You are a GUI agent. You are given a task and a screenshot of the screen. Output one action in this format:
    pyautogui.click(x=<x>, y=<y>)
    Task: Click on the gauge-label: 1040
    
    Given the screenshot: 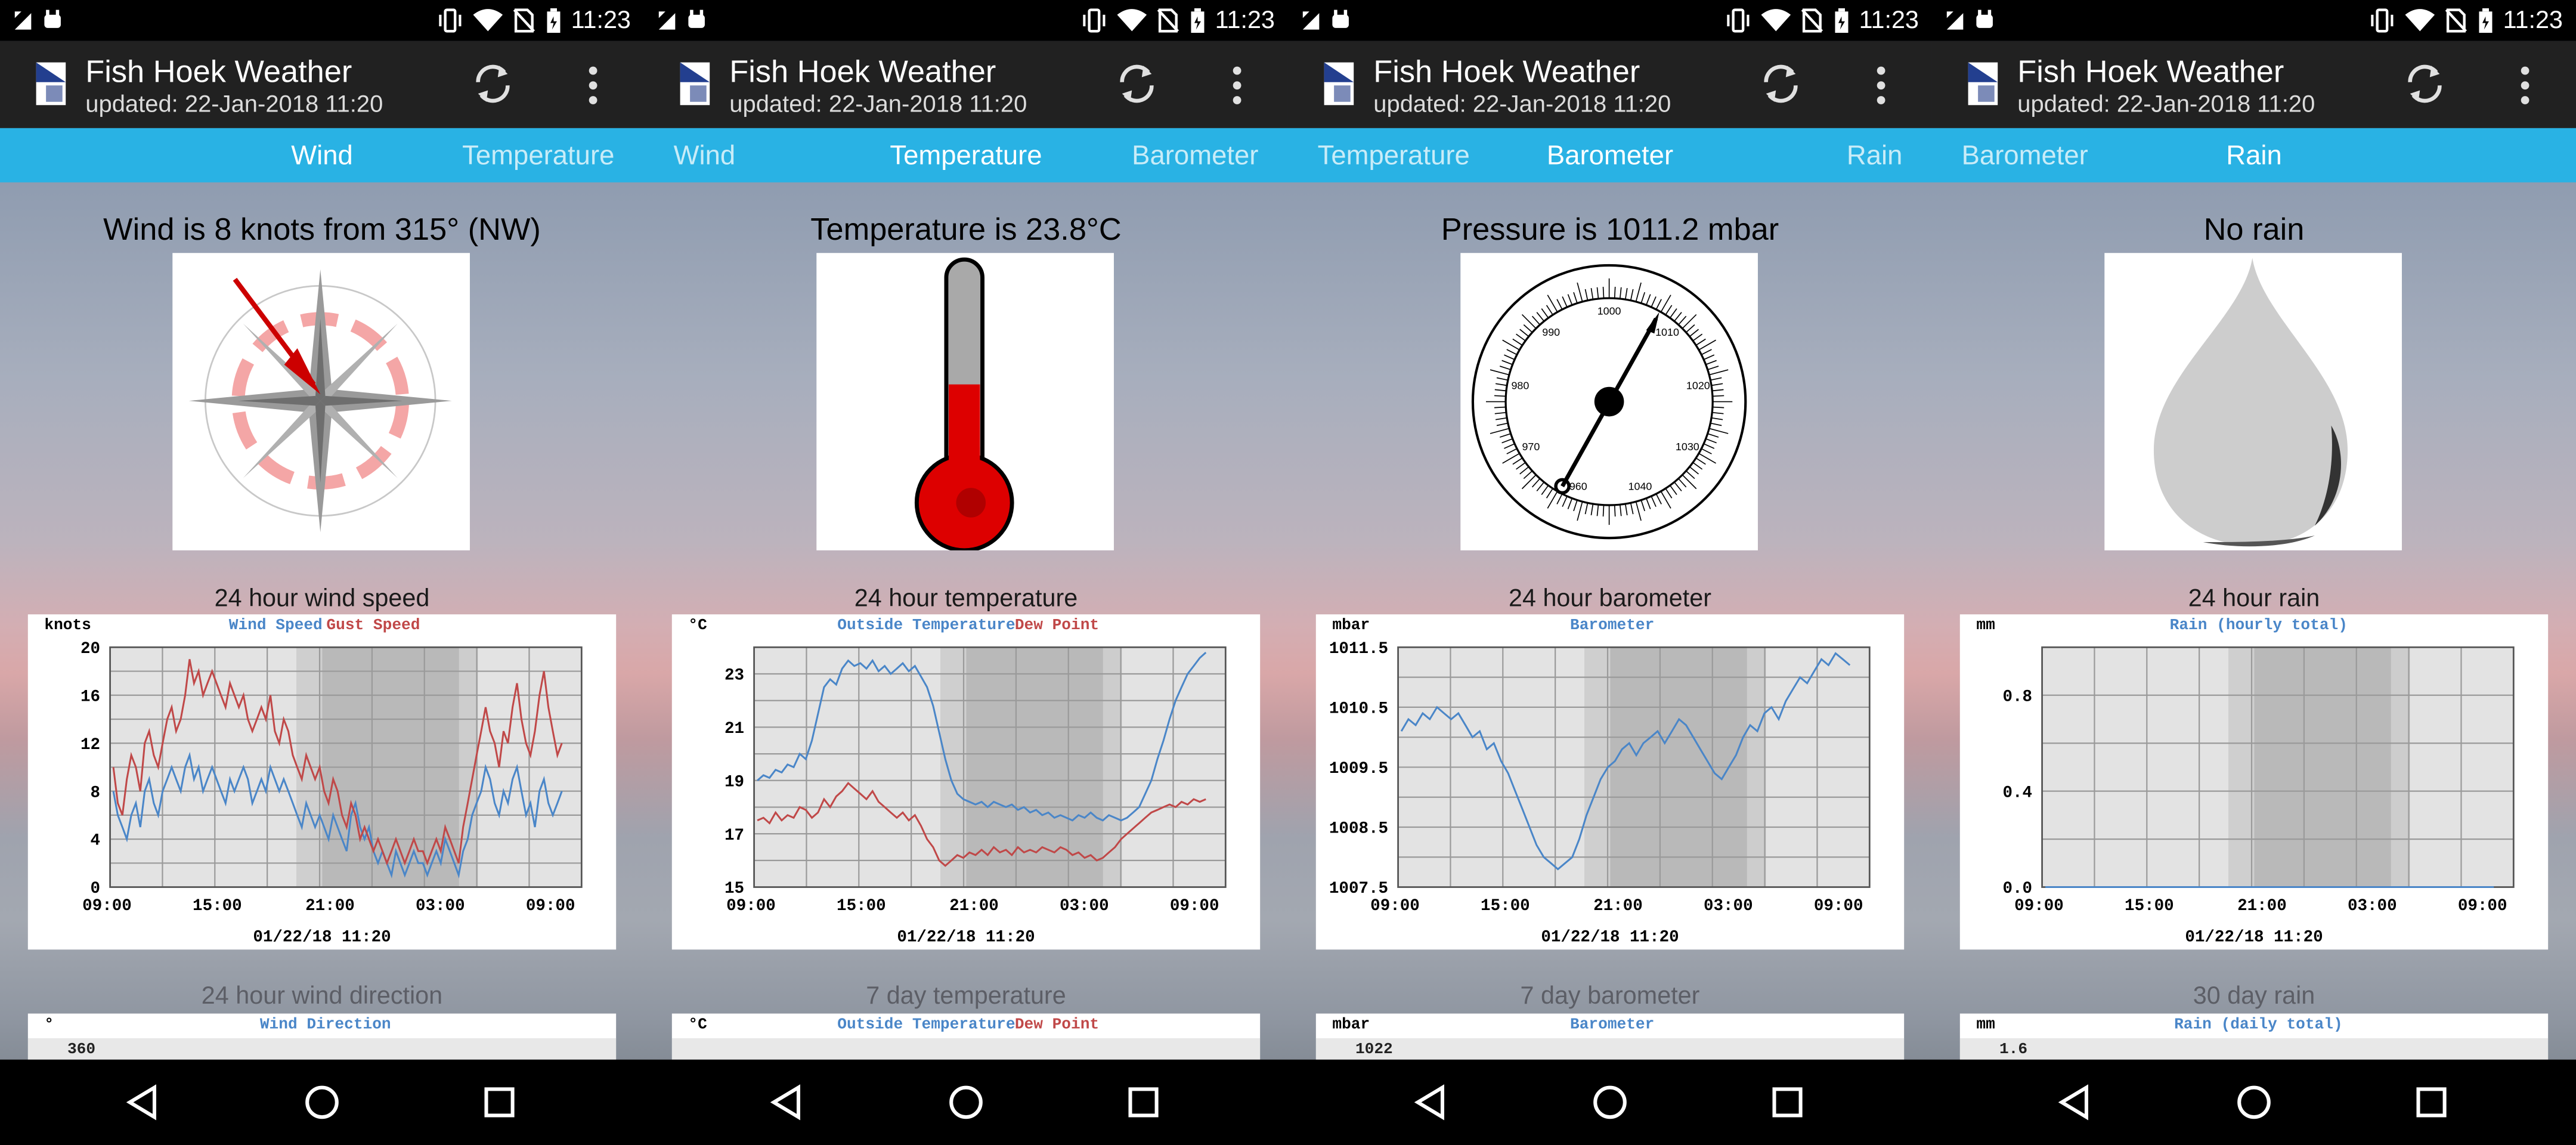 What is the action you would take?
    pyautogui.click(x=1640, y=486)
    